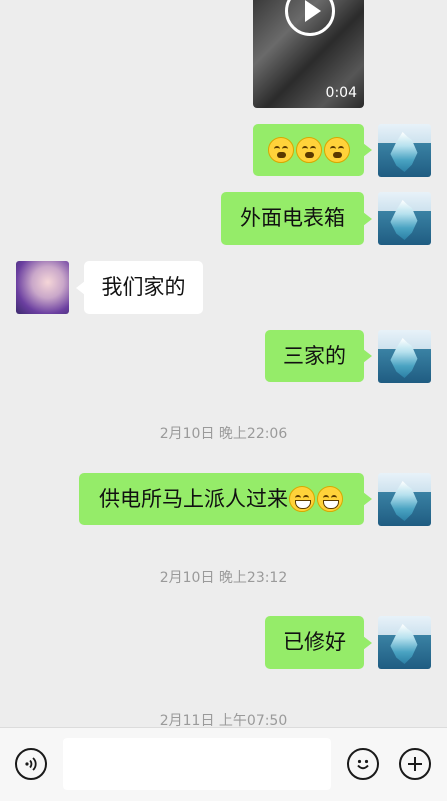 This screenshot has width=447, height=801. Describe the element at coordinates (310, 18) in the screenshot. I see `play-icon` at that location.